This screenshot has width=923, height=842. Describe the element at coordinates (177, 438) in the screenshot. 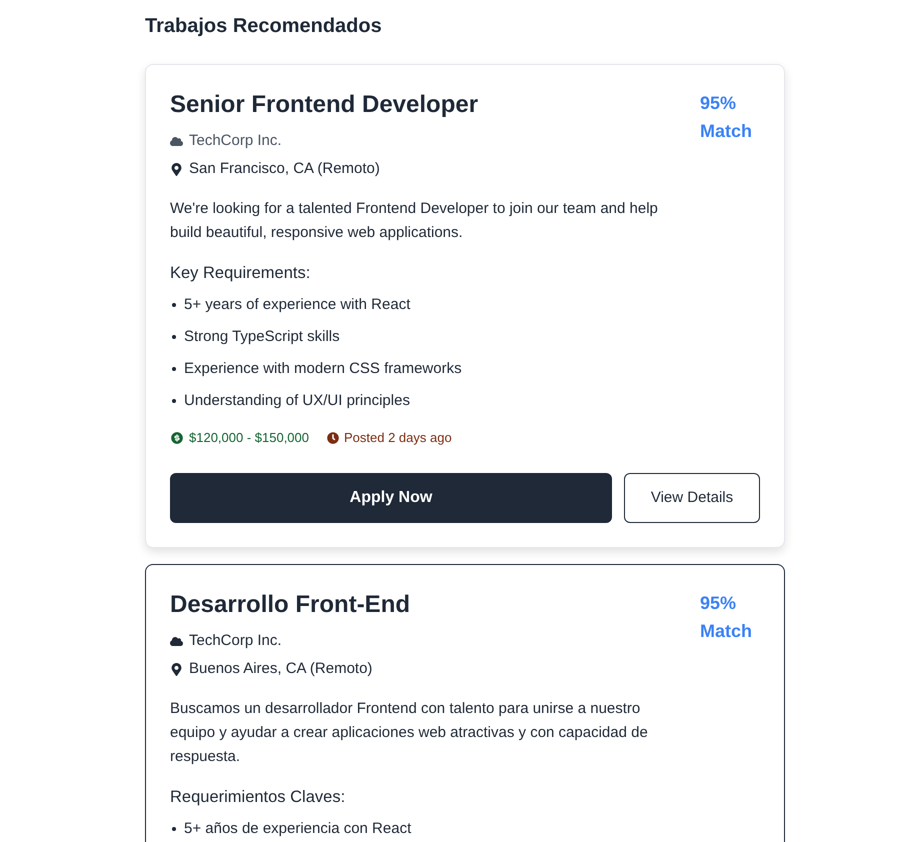

I see `dollar-icon` at that location.